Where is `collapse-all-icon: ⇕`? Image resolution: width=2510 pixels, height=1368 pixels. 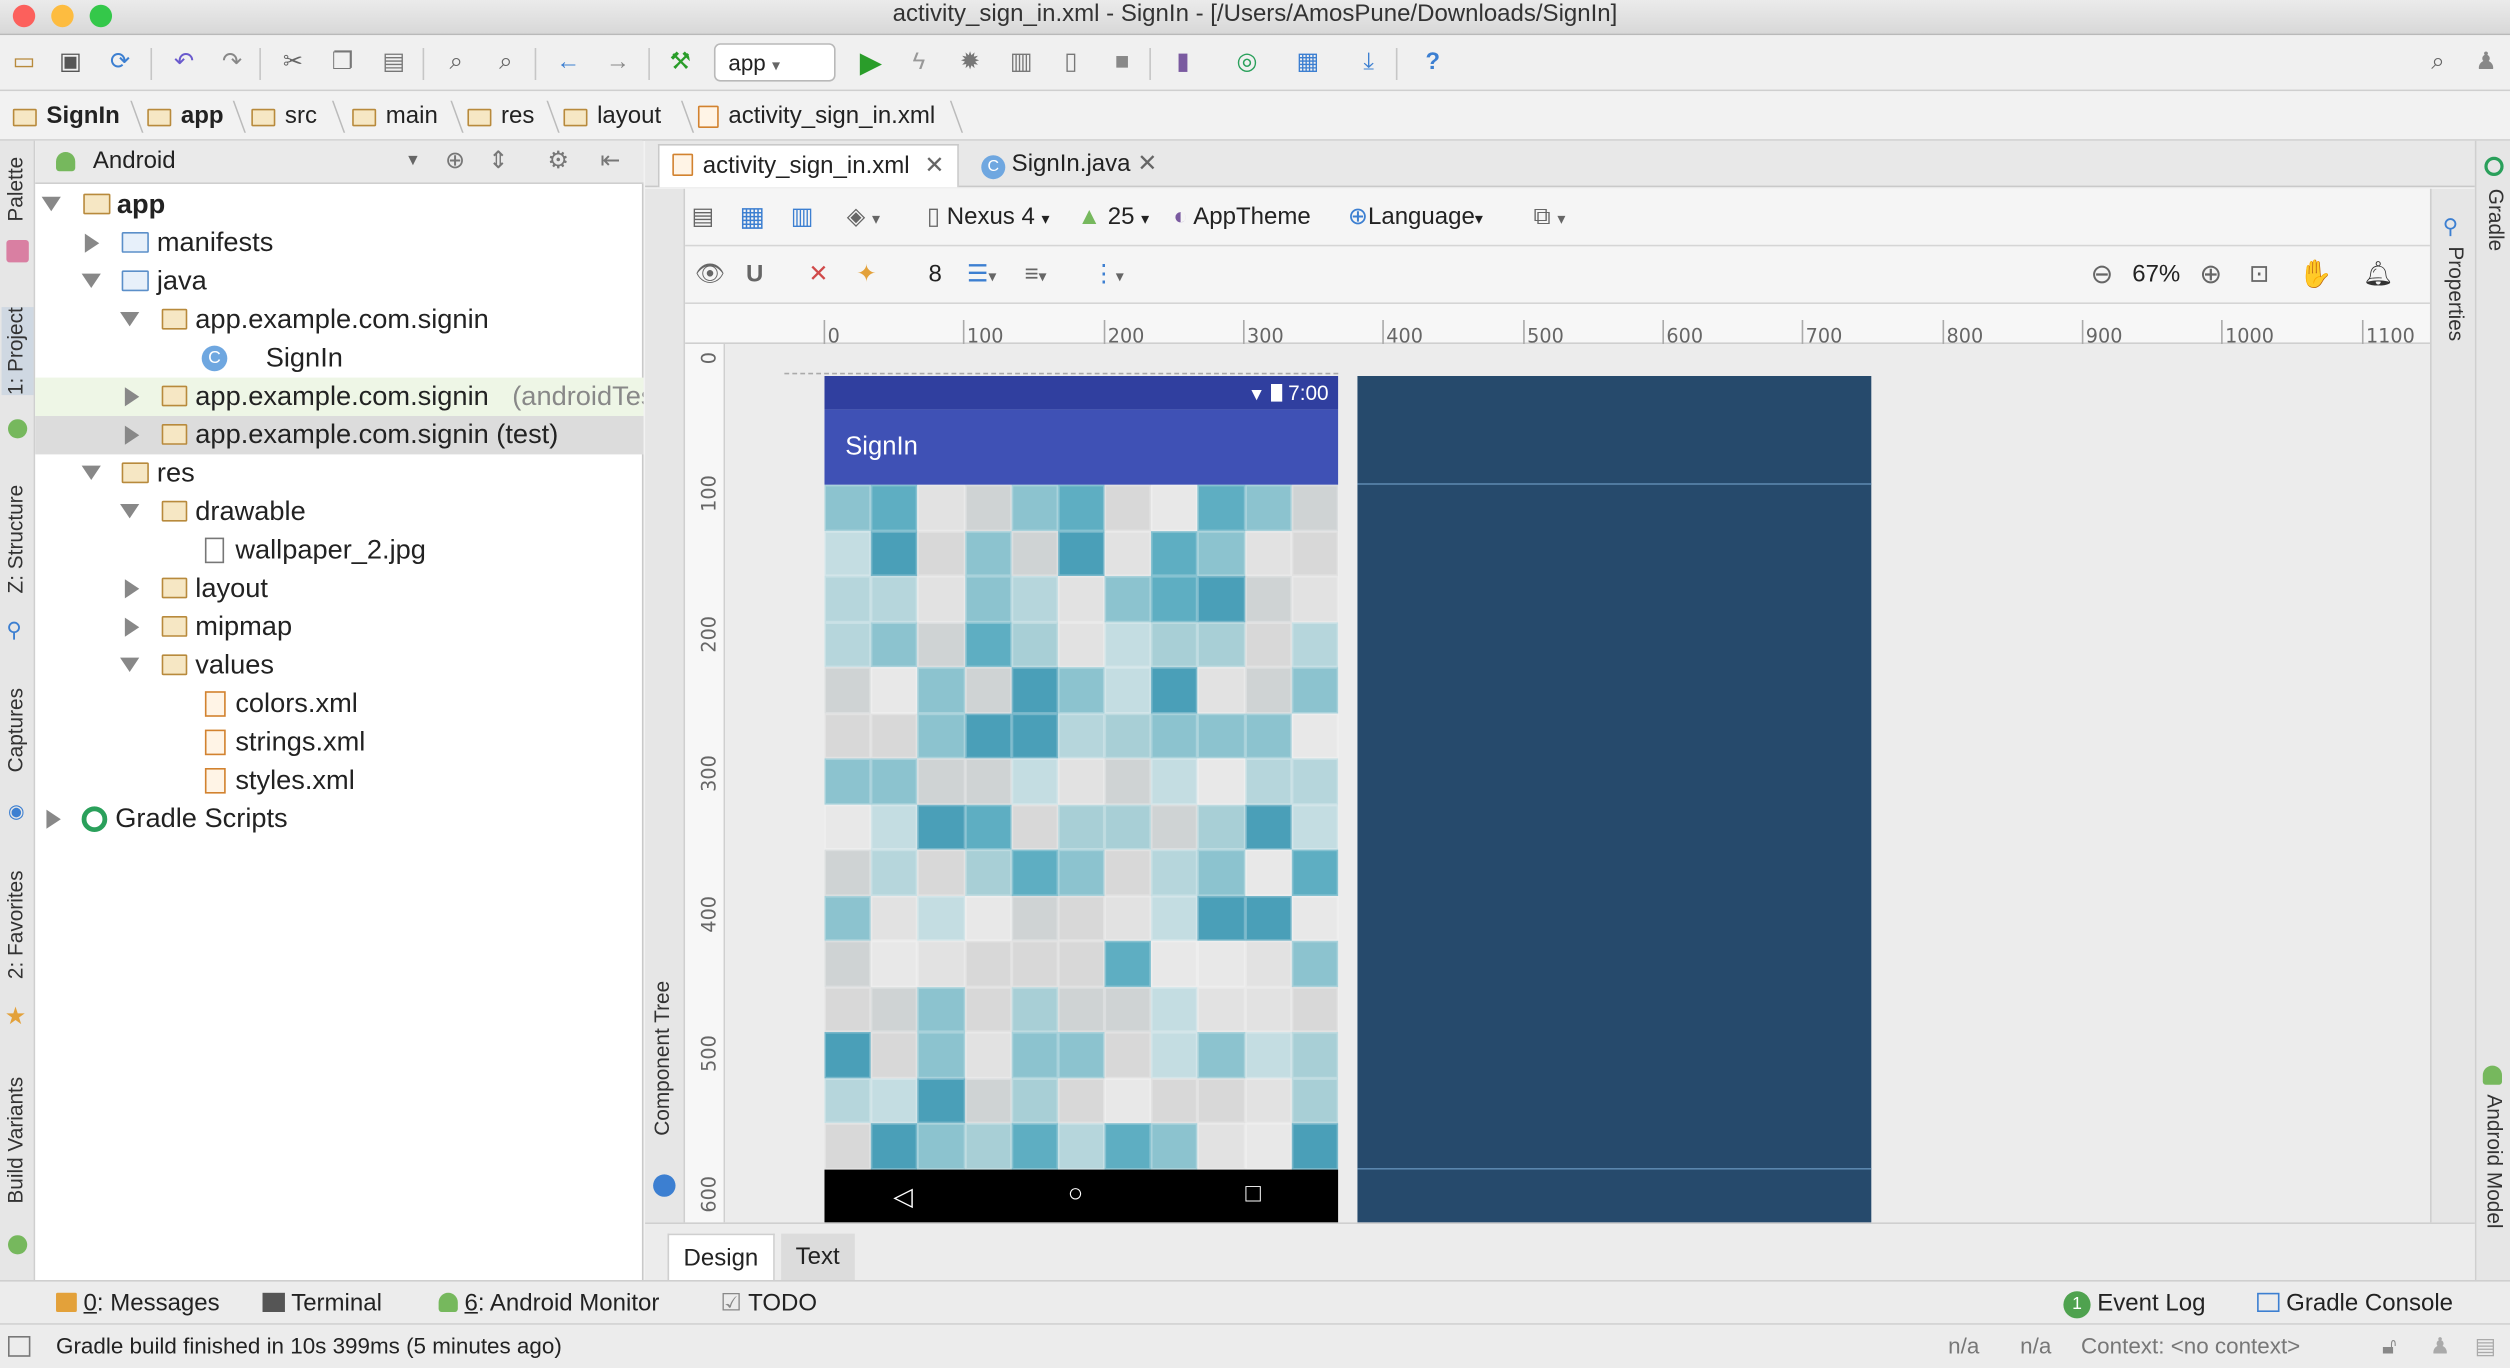
collapse-all-icon: ⇕ is located at coordinates (498, 162).